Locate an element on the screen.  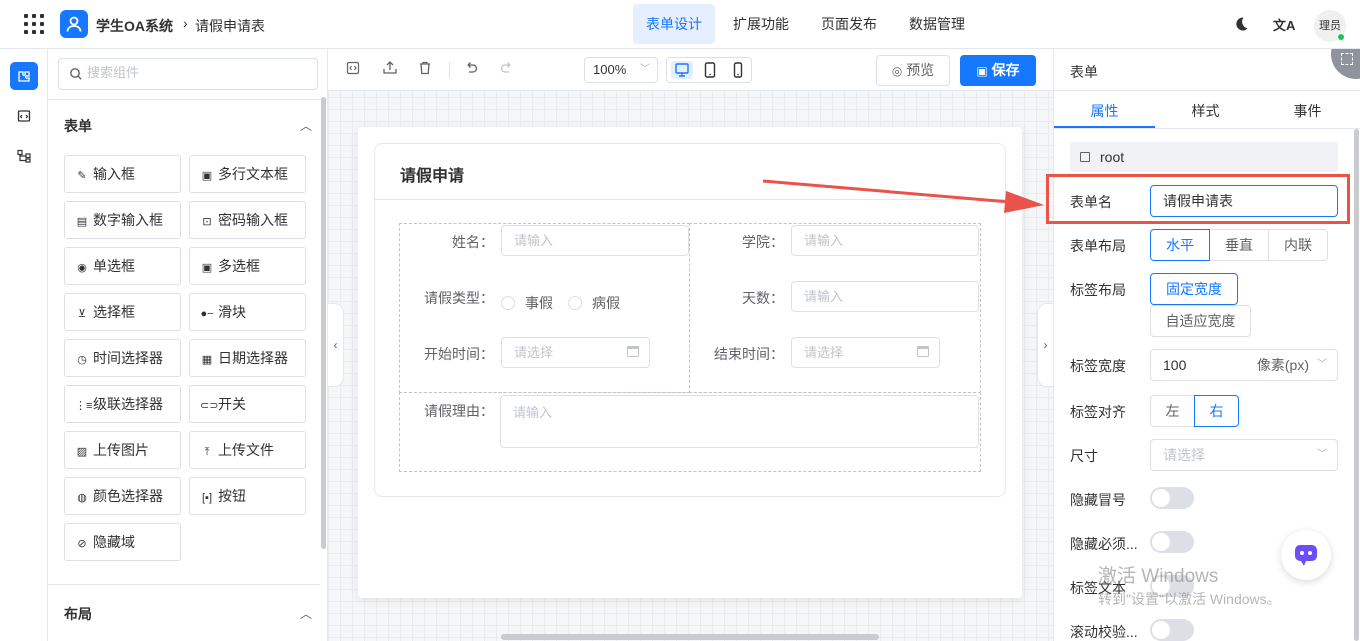
label-width-input: 100 像素(px) ﹀ is located at coordinates (1244, 365).